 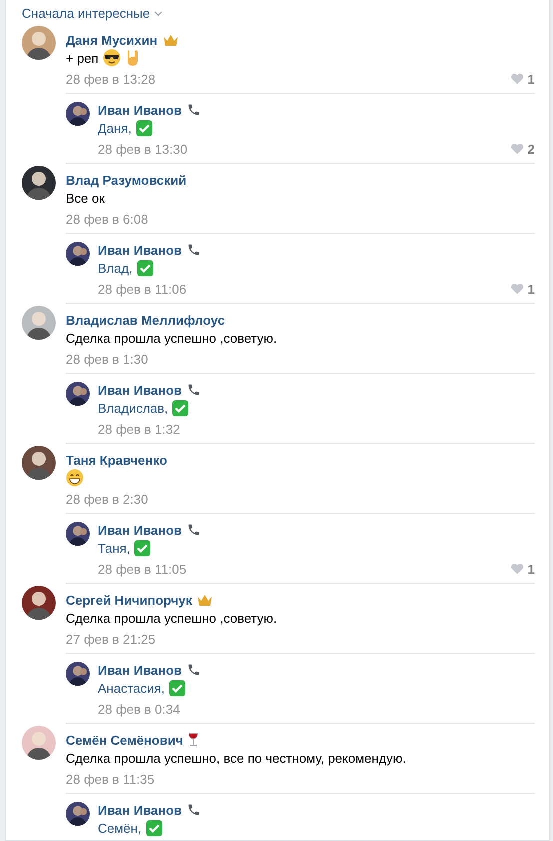 What do you see at coordinates (129, 600) in the screenshot?
I see `author-name: Сергей Ничипорчук` at bounding box center [129, 600].